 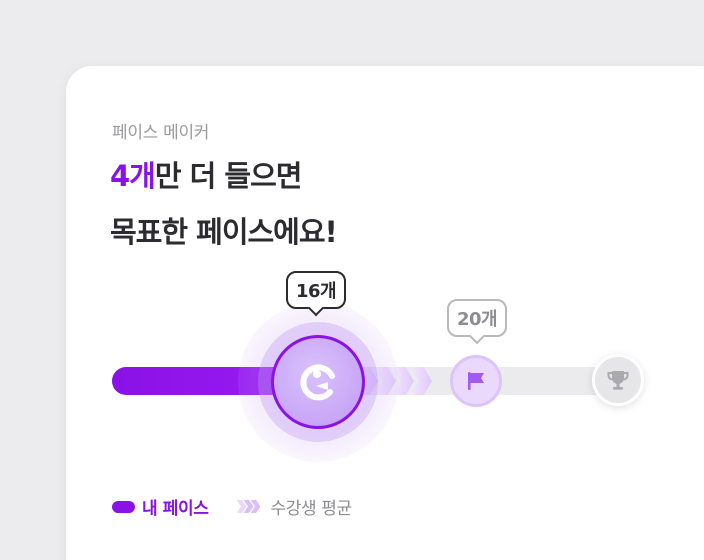 What do you see at coordinates (123, 506) in the screenshot?
I see `my-pace-swatch` at bounding box center [123, 506].